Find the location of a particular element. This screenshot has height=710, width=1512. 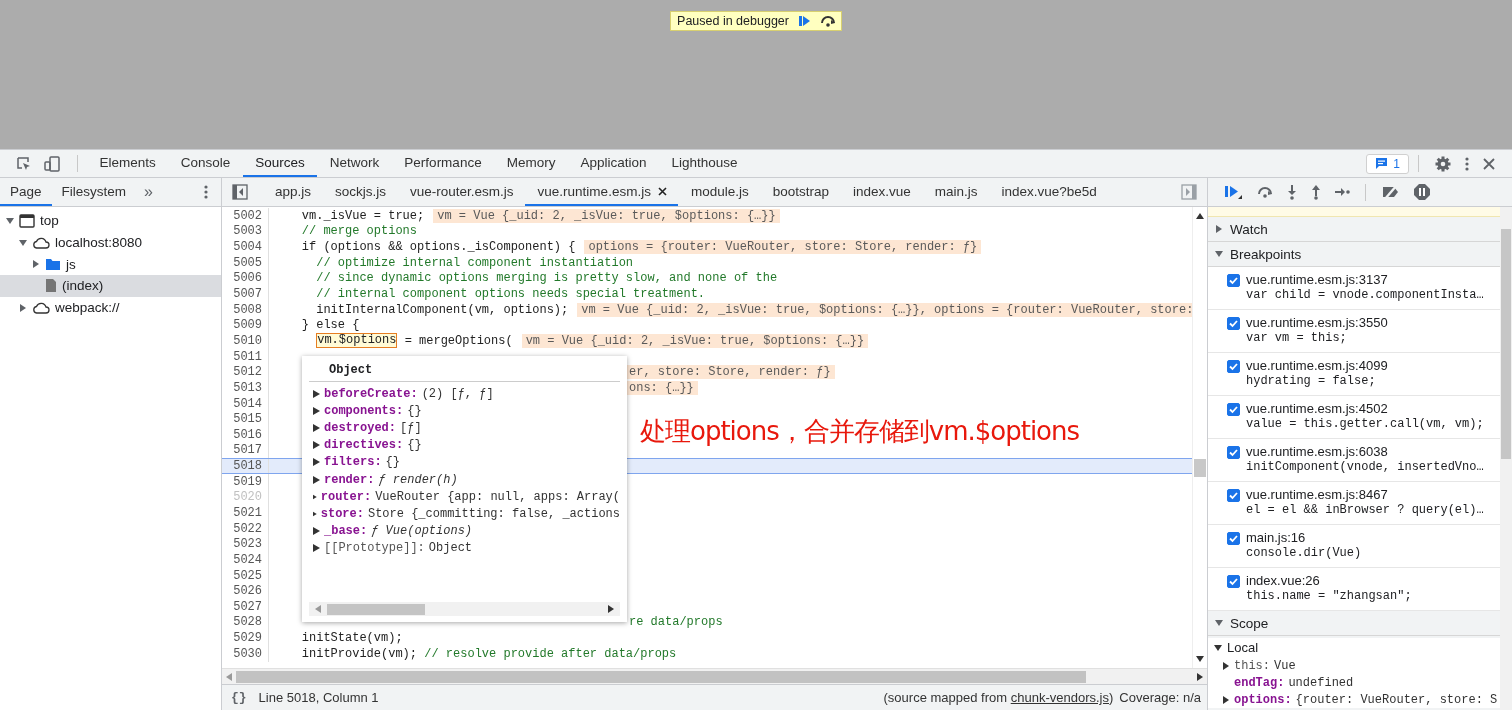

tree-item: js is located at coordinates (110, 264).